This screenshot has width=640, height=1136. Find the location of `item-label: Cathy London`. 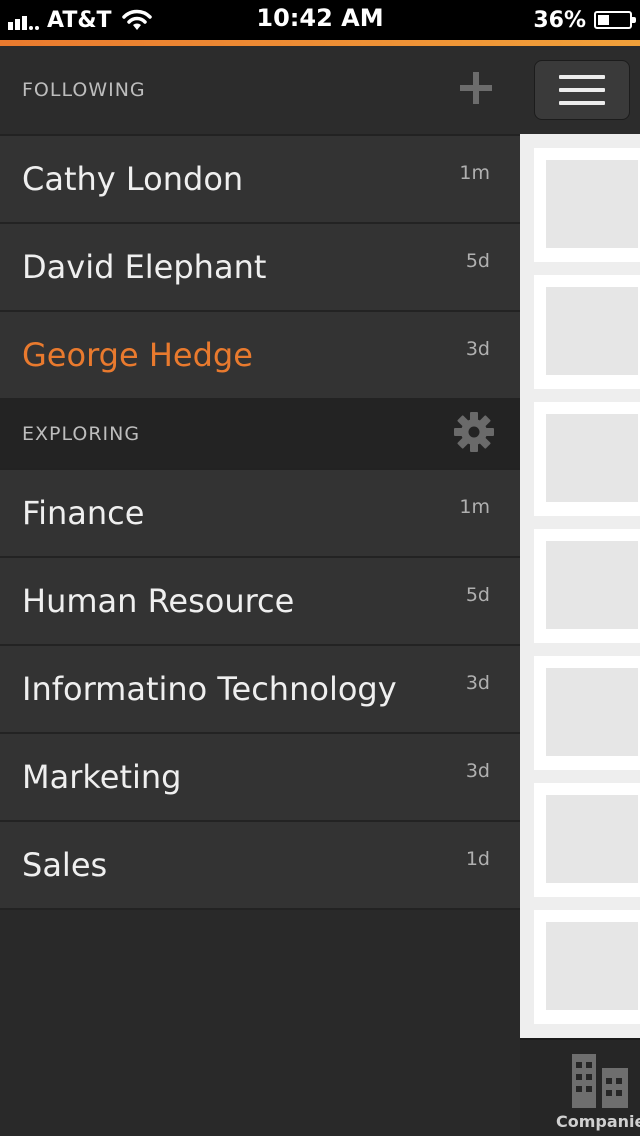

item-label: Cathy London is located at coordinates (133, 179).